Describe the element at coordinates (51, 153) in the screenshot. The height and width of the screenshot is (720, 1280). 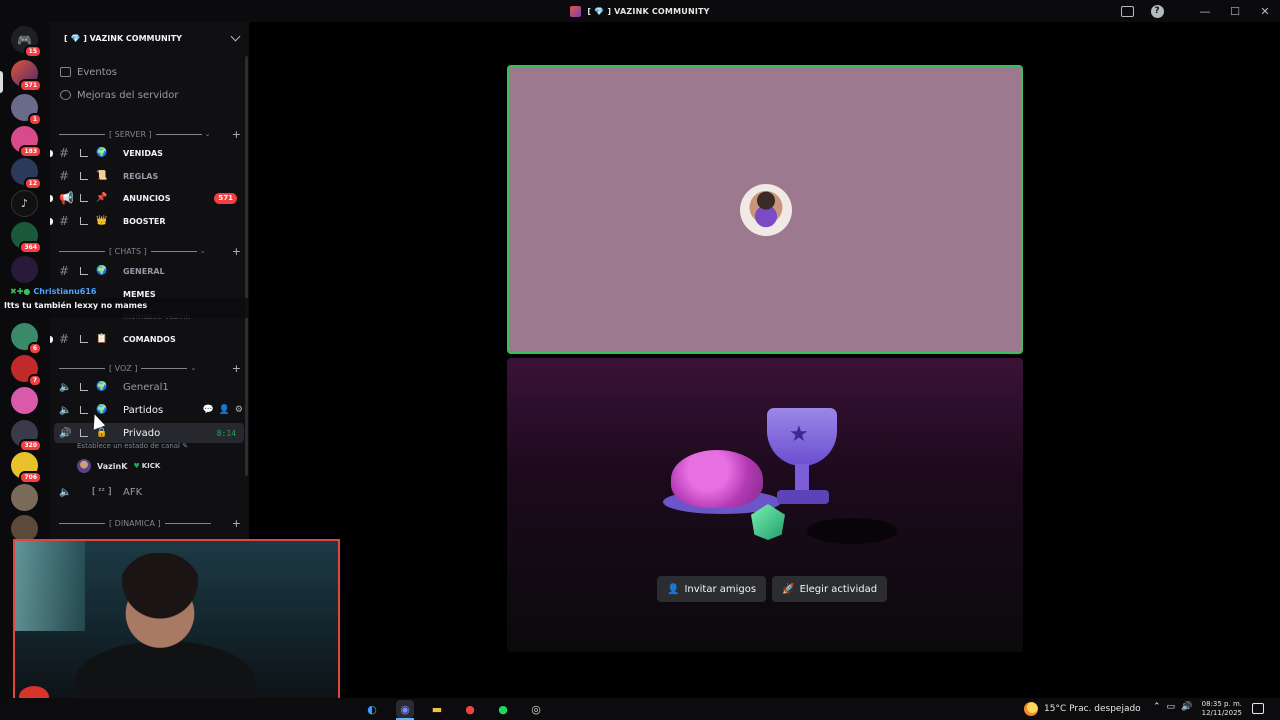
I see `unread-indicator` at that location.